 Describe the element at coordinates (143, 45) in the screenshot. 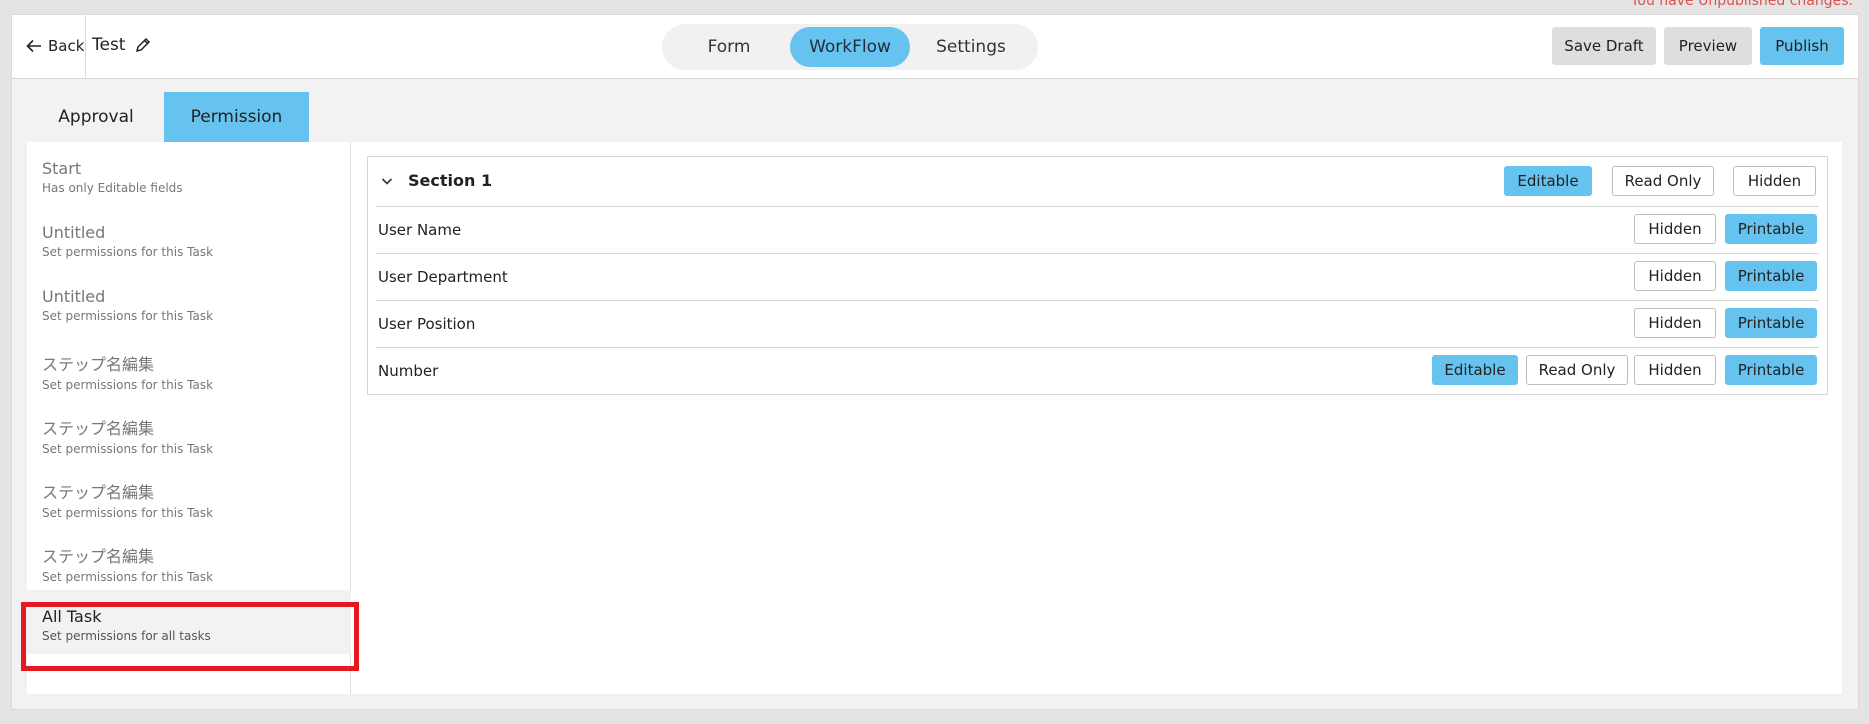

I see `pencil-icon` at that location.